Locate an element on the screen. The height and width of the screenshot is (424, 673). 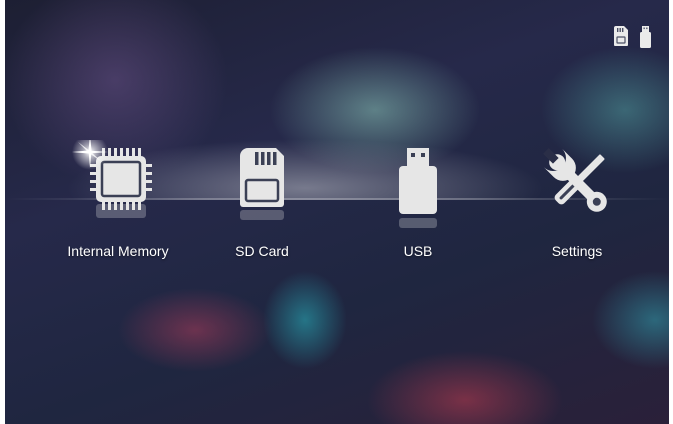
sd-card-status-icon is located at coordinates (621, 36).